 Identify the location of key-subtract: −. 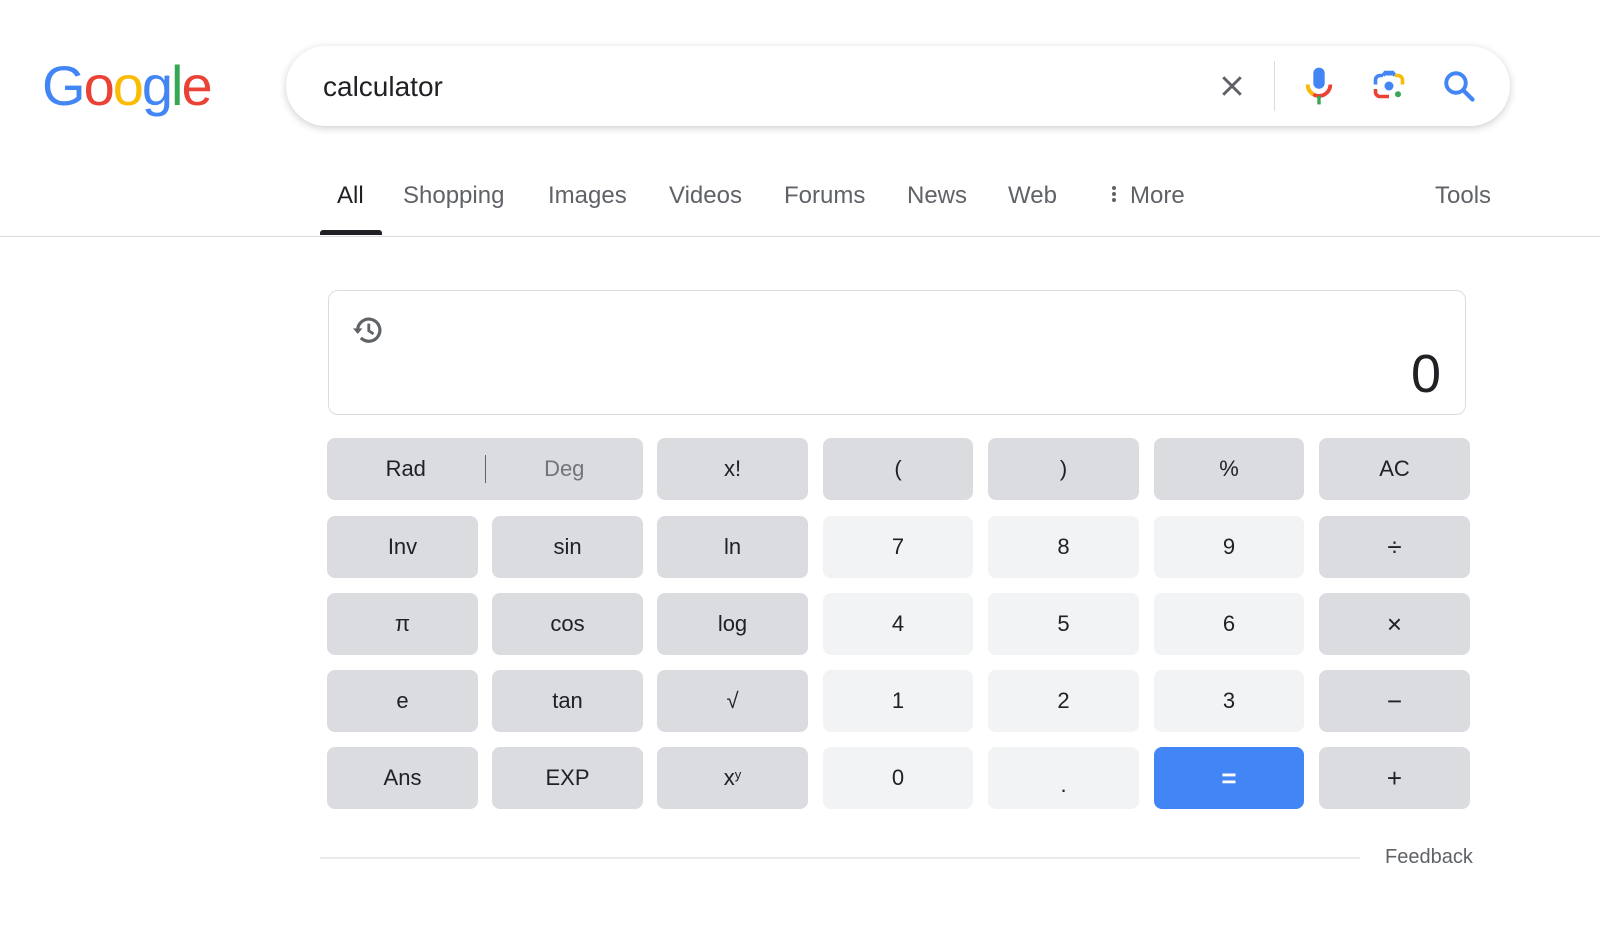
(1394, 701).